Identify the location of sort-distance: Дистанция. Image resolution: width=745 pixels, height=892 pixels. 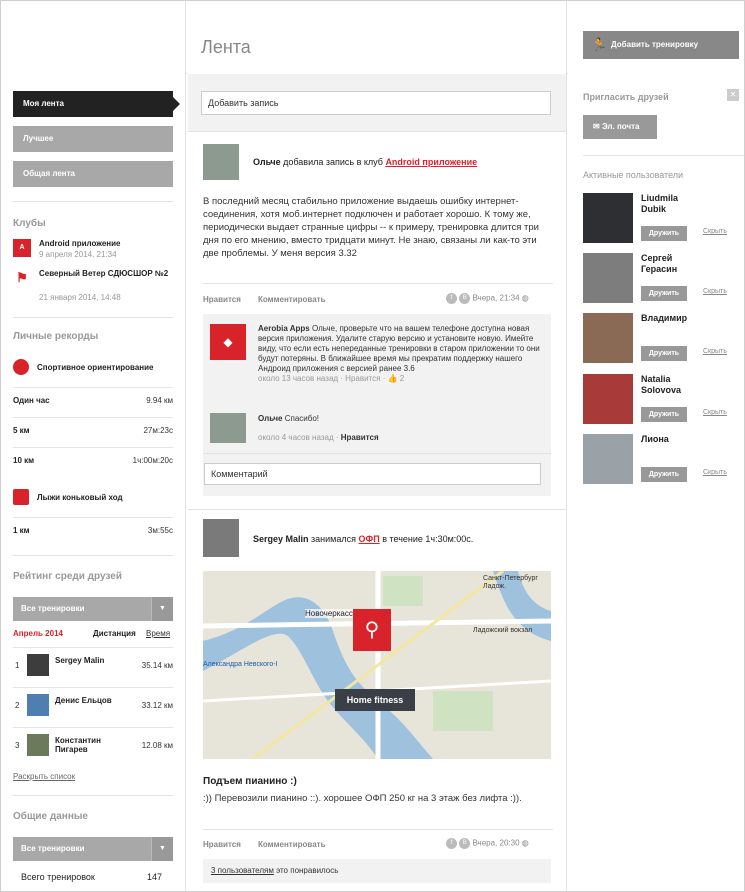
(114, 633).